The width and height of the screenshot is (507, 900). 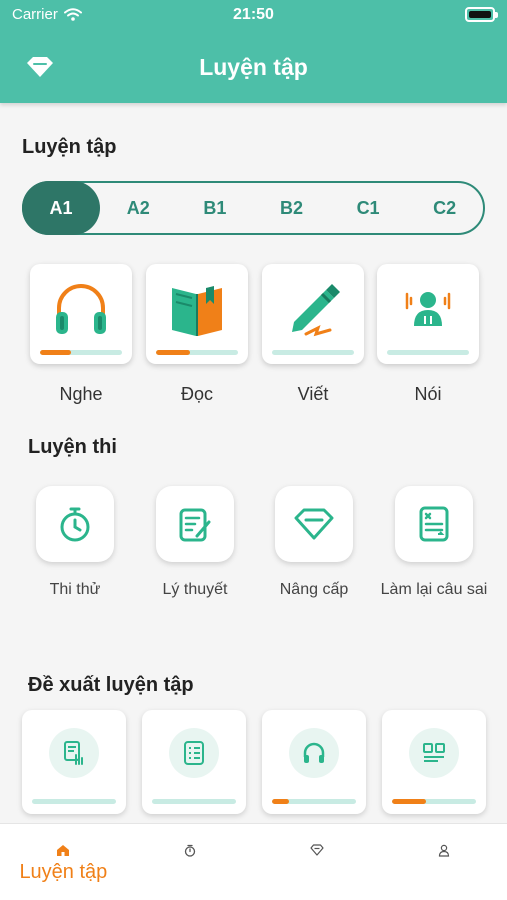 What do you see at coordinates (434, 589) in the screenshot?
I see `exam-label-retry-wrong: Làm lại câu sai` at bounding box center [434, 589].